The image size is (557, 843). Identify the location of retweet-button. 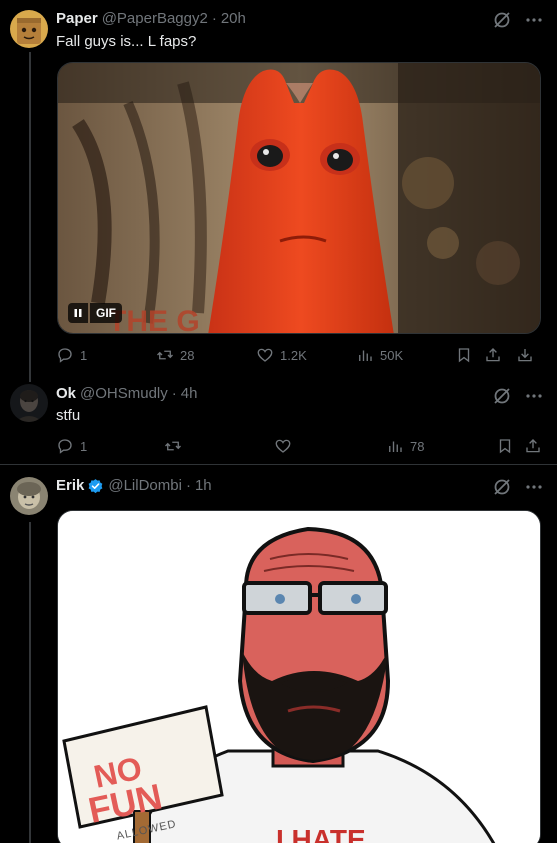
(173, 446).